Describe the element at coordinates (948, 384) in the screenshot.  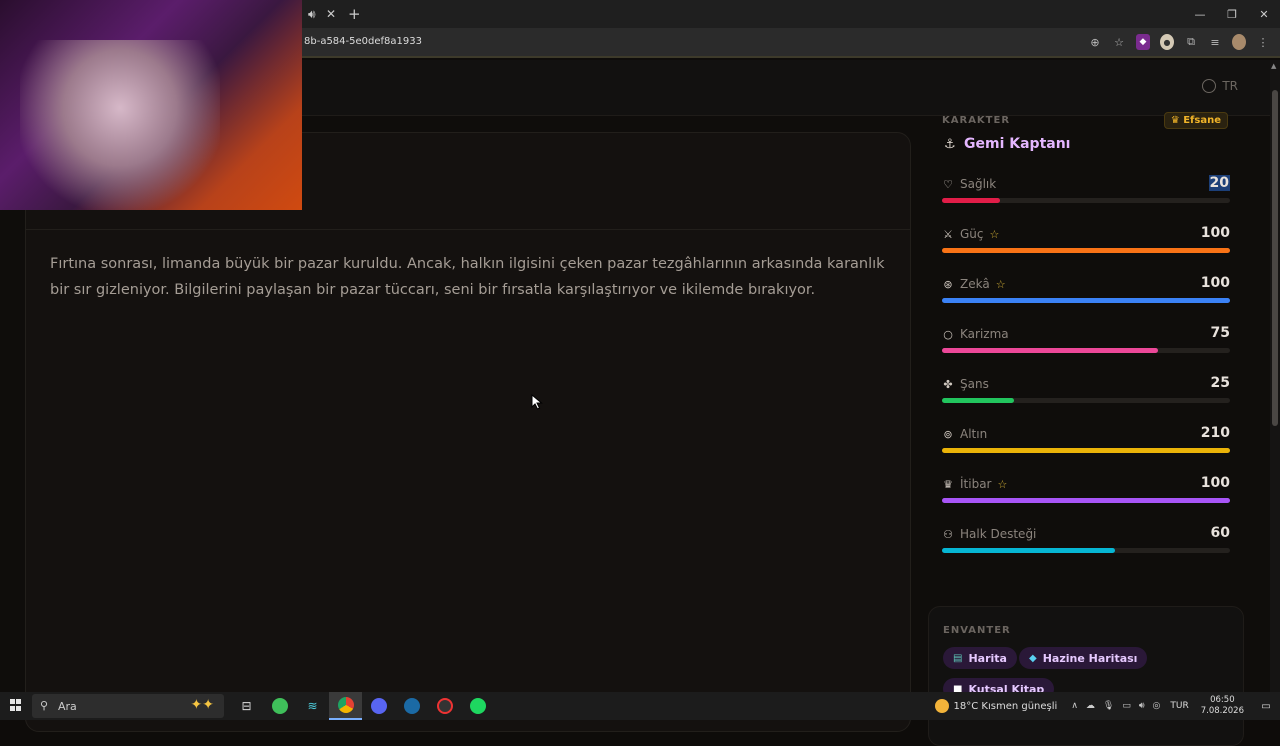
I see `clover-icon: ✤` at that location.